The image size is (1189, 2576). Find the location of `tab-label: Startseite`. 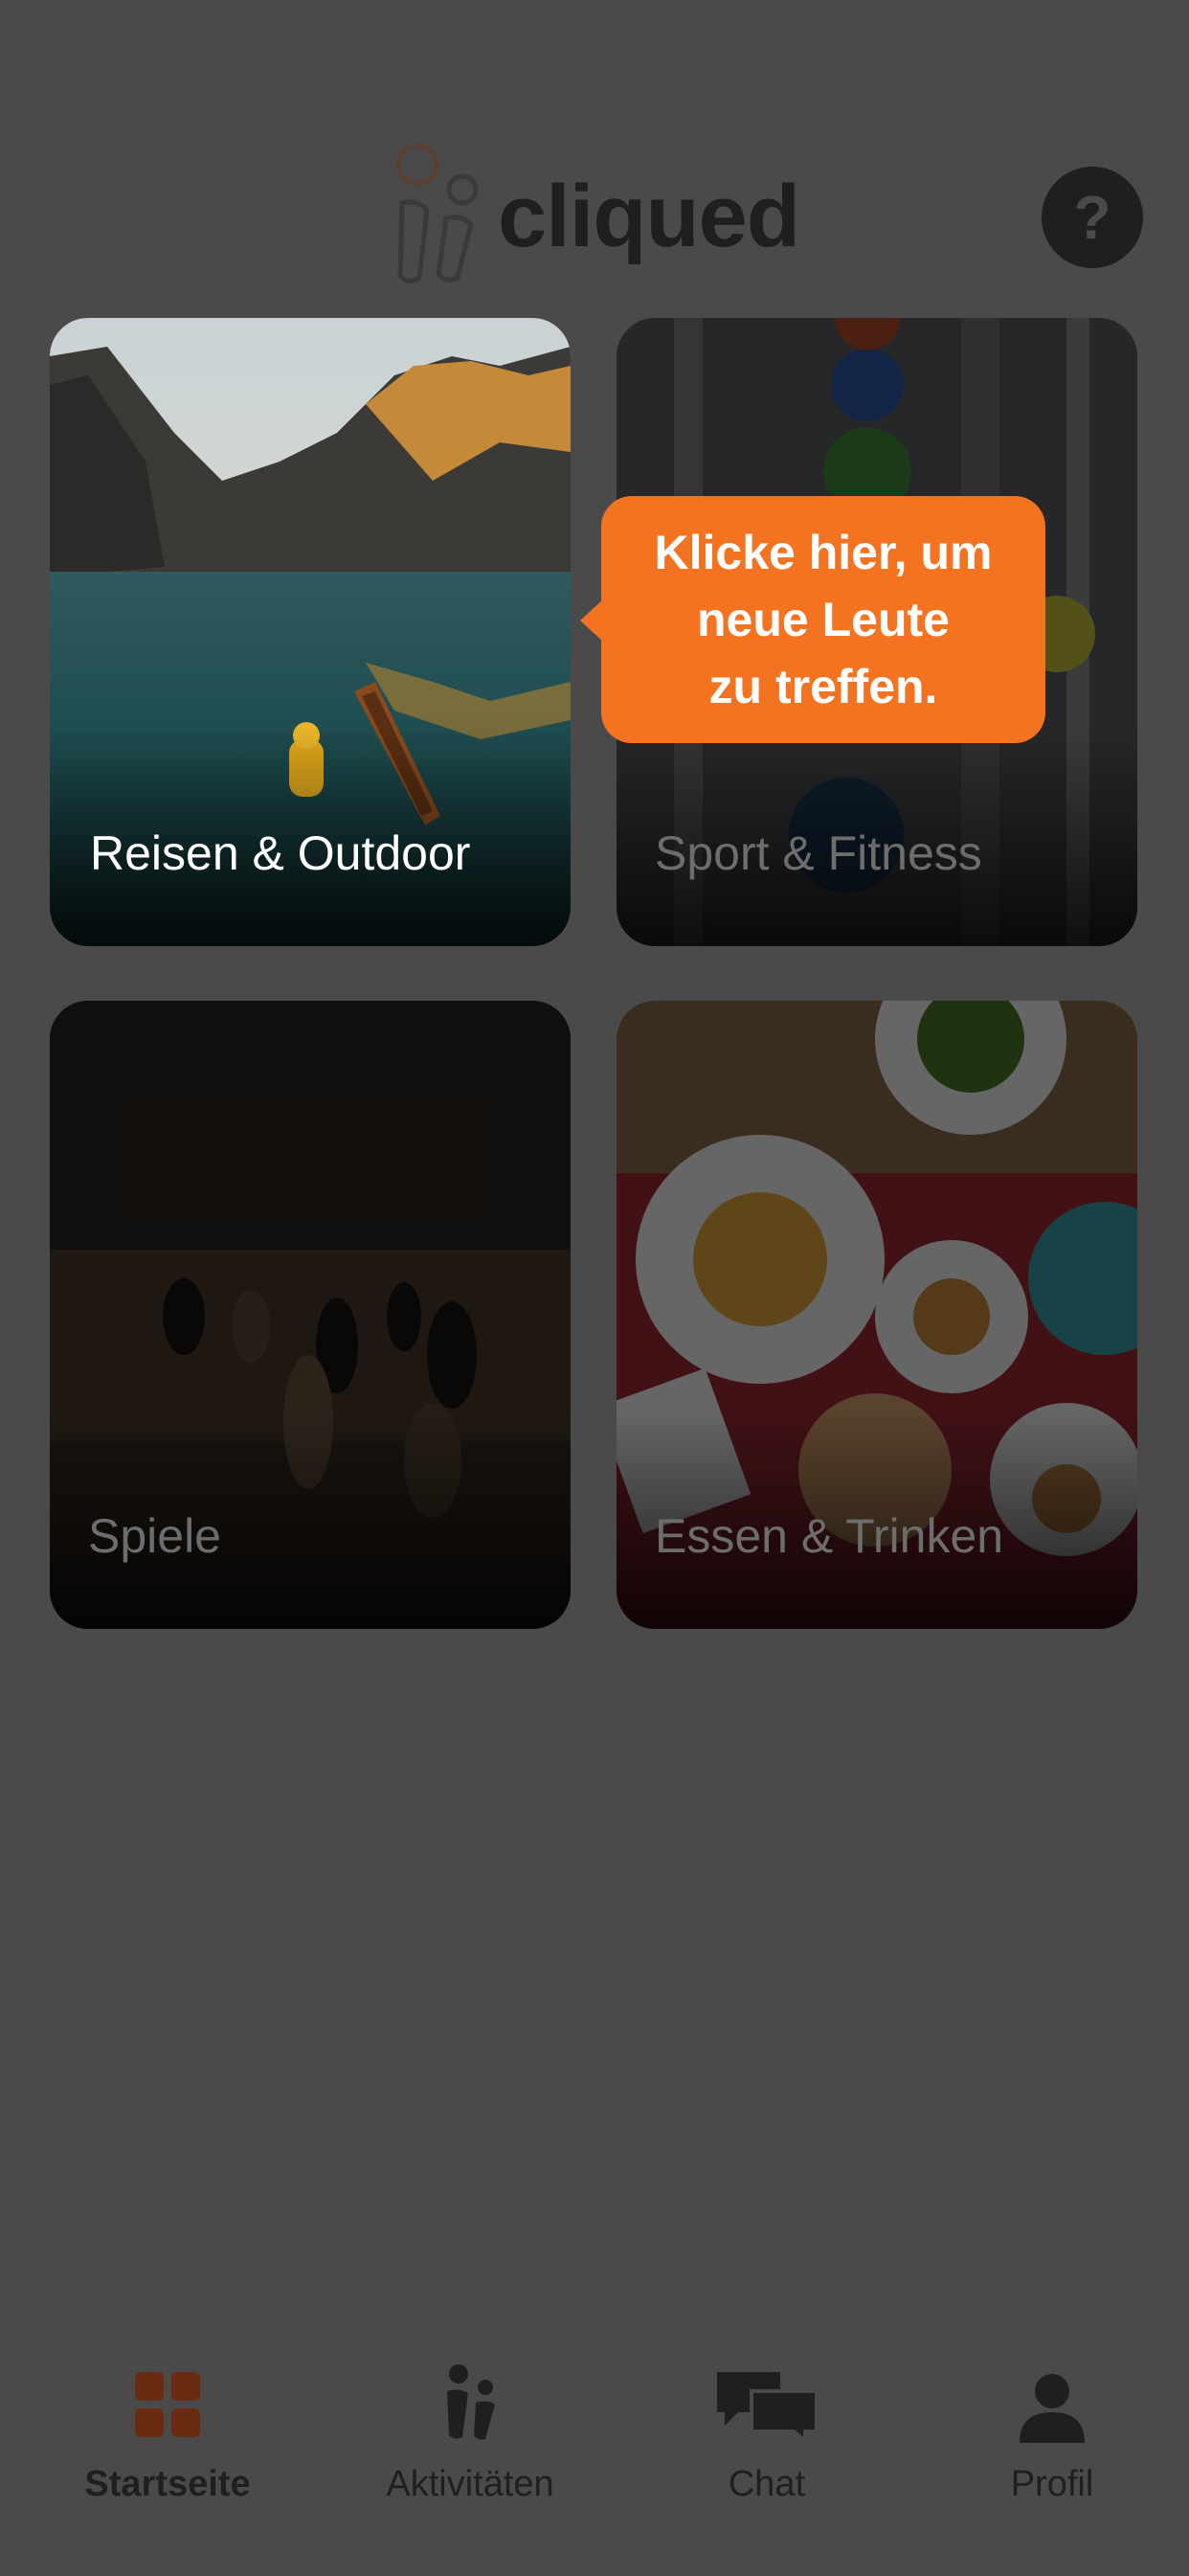

tab-label: Startseite is located at coordinates (167, 2484).